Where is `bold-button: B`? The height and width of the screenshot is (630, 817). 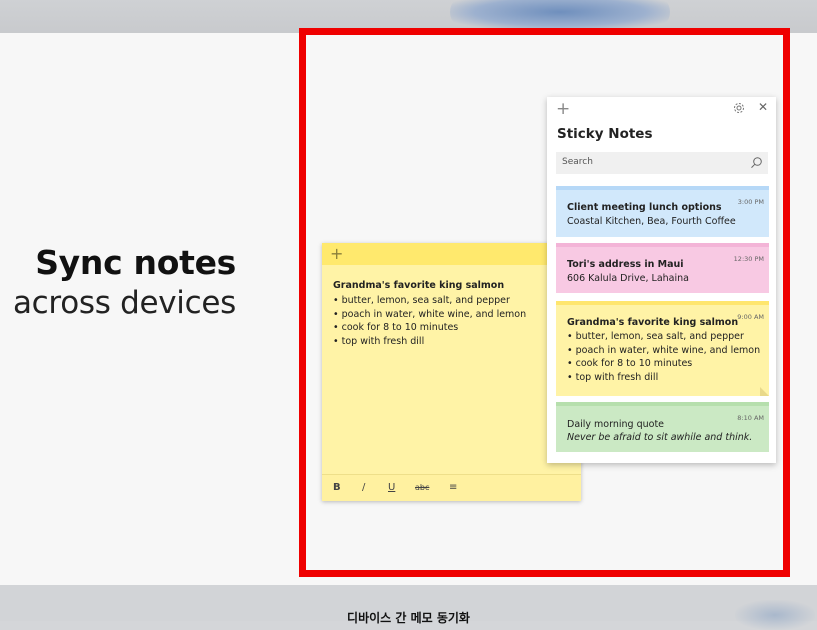
bold-button: B is located at coordinates (337, 487).